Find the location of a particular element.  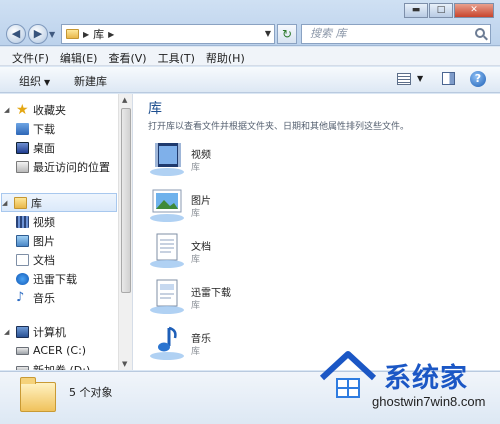

menu-edit: 编辑(E) is located at coordinates (80, 56).